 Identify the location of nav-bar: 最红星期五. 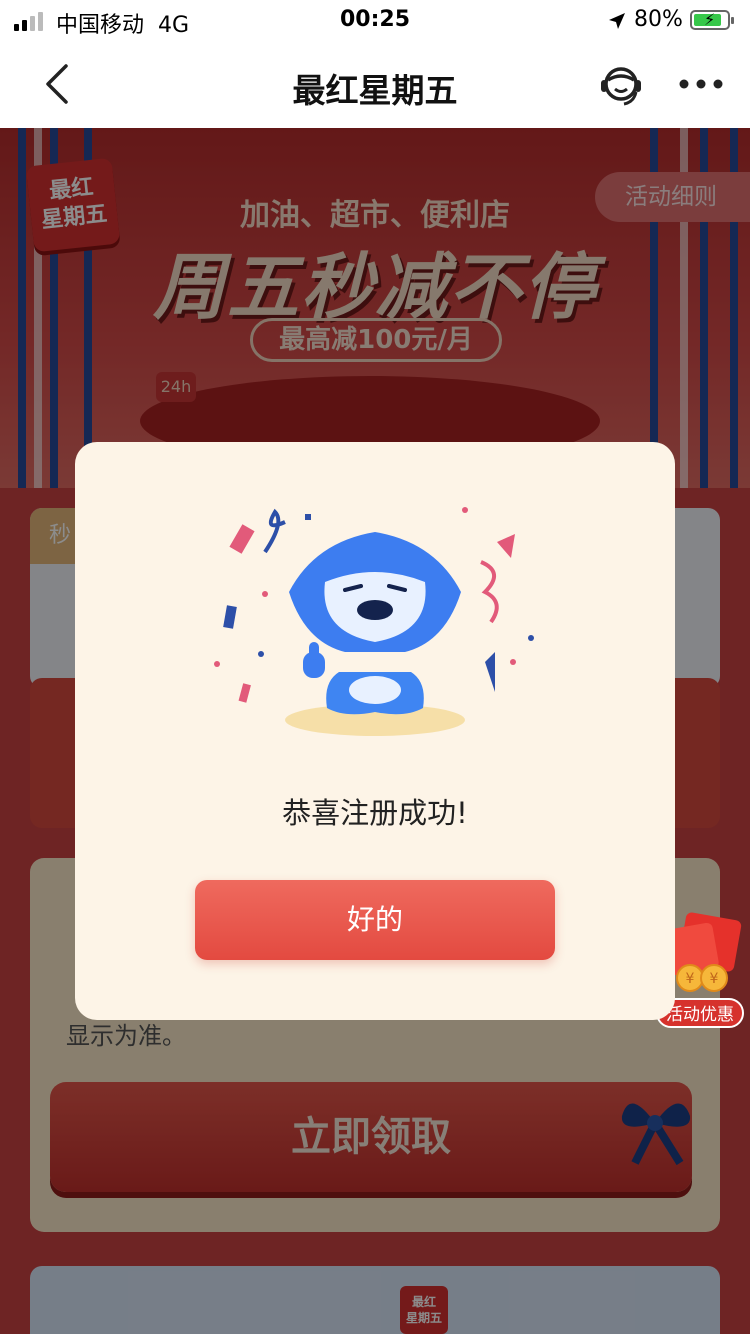
(375, 84).